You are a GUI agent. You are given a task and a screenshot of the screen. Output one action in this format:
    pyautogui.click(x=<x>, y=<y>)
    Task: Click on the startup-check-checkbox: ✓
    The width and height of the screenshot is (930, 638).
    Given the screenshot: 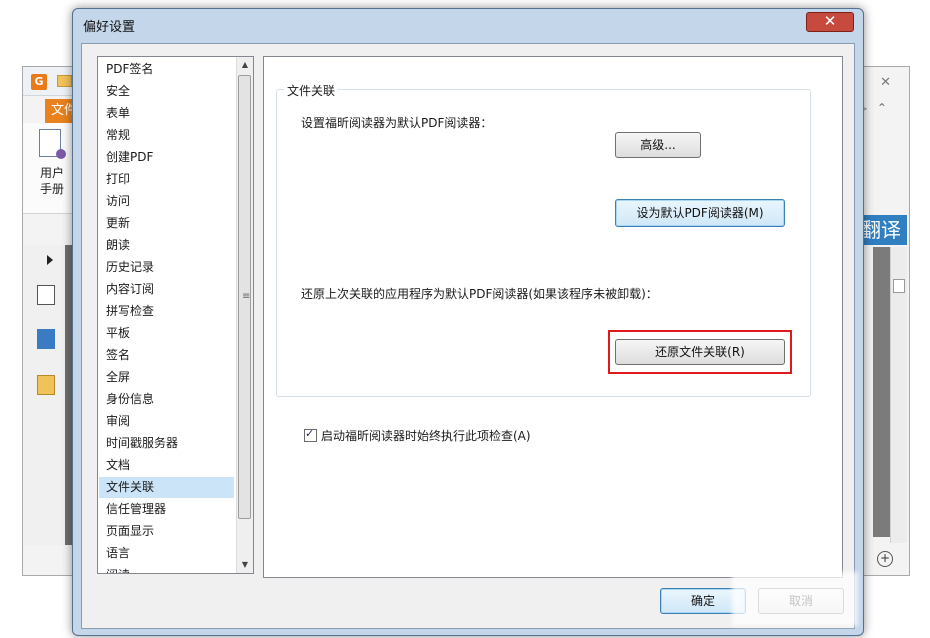 What is the action you would take?
    pyautogui.click(x=310, y=434)
    